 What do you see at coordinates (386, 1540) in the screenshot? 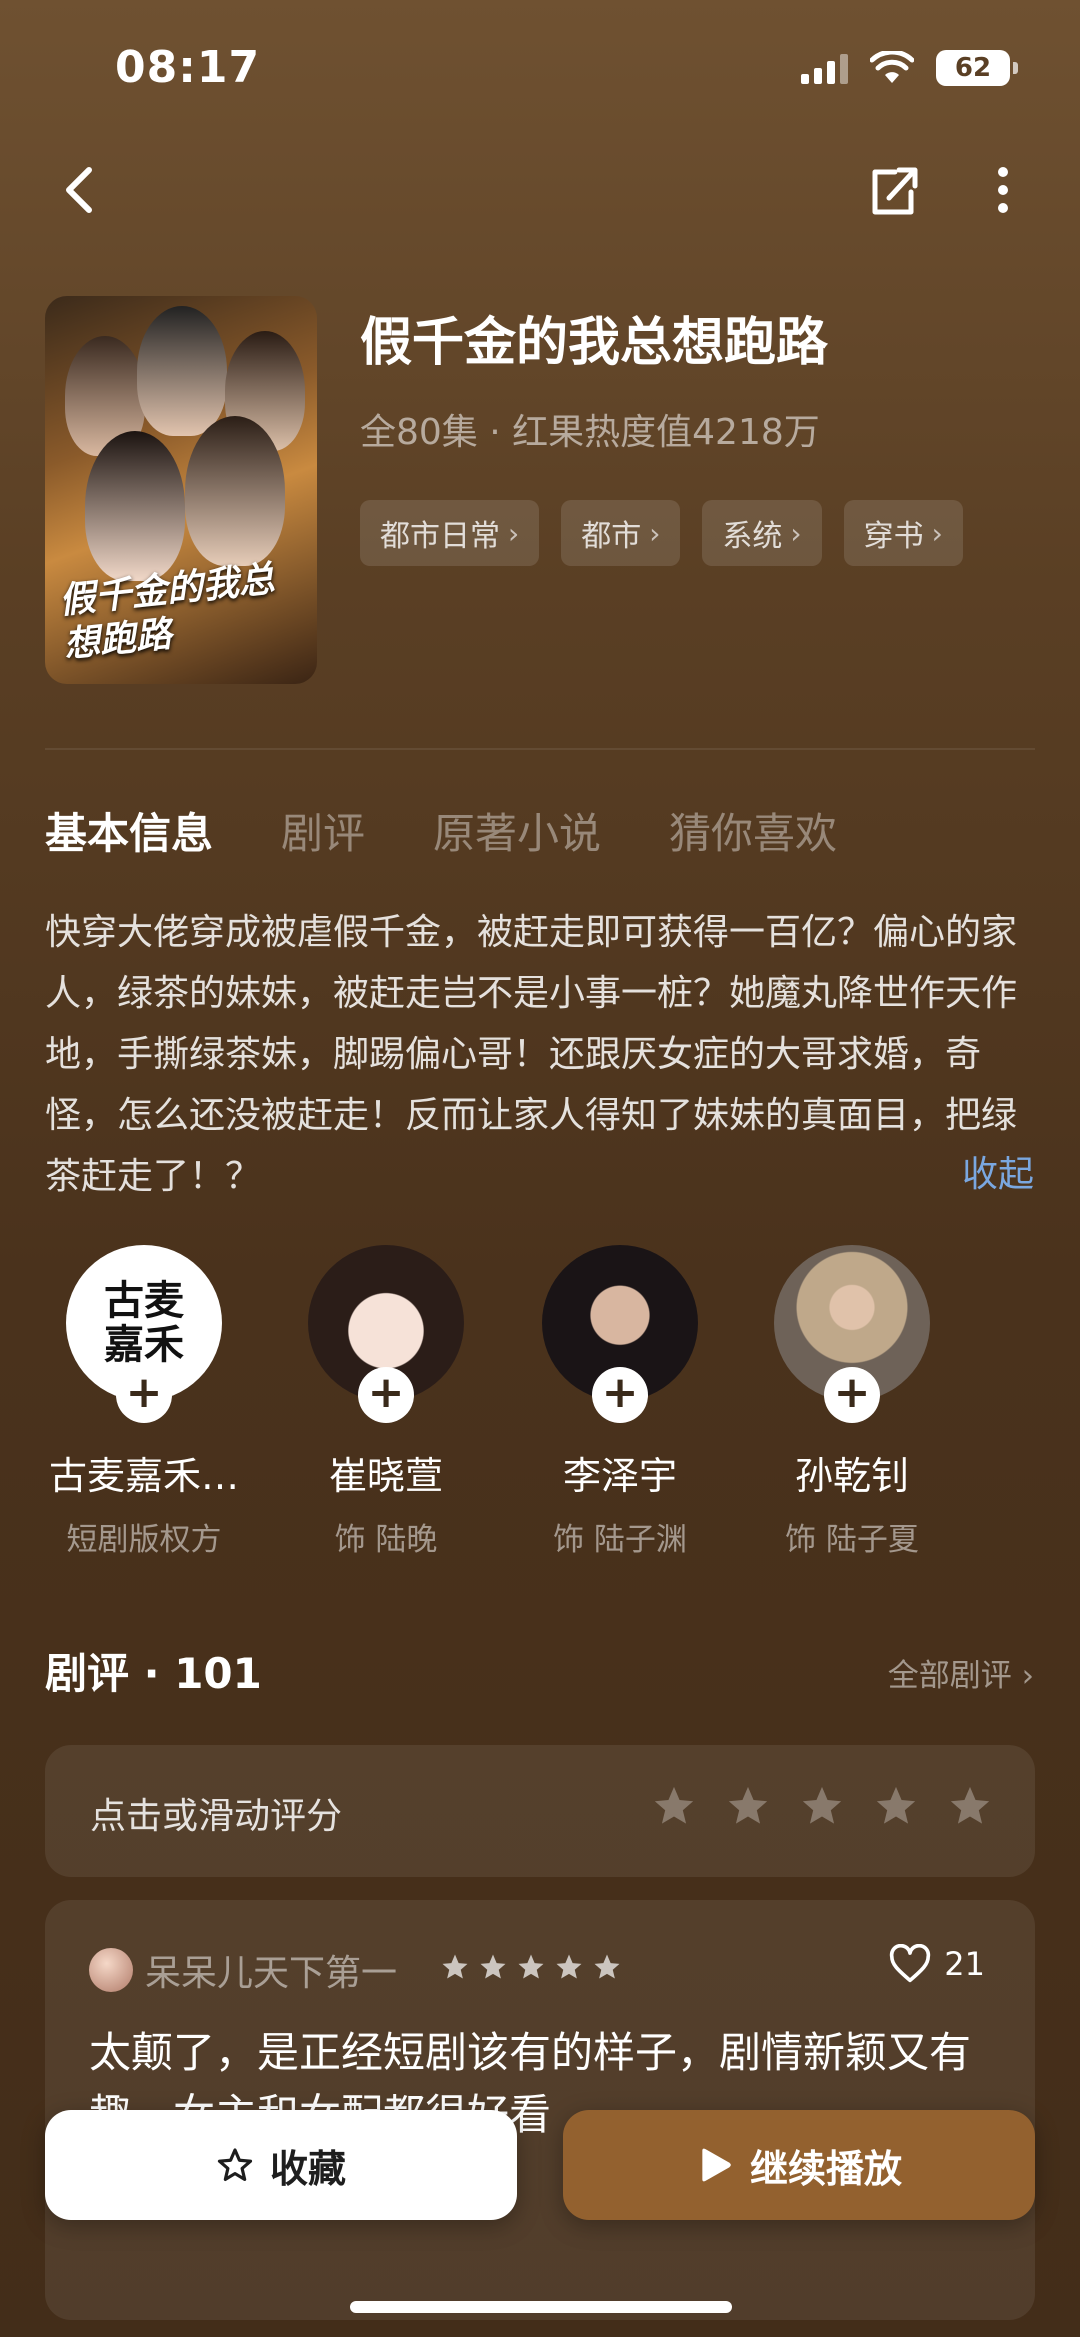
I see `cast-role: 饰 陆晚` at bounding box center [386, 1540].